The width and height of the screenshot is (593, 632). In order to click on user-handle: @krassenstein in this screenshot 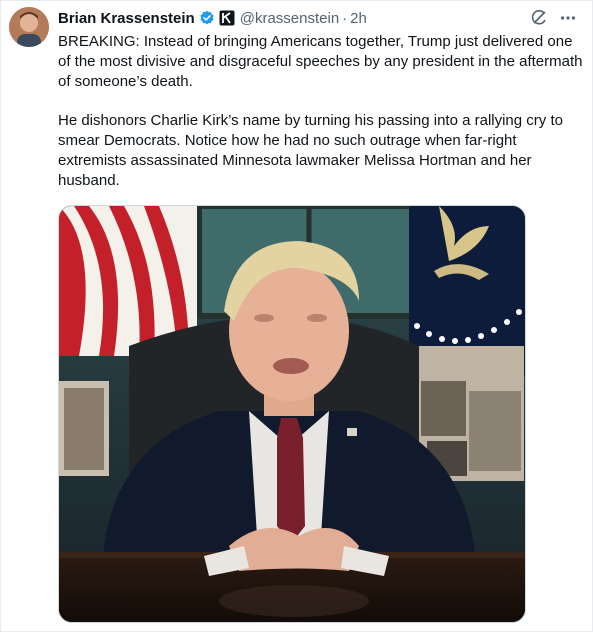, I will do `click(289, 18)`.